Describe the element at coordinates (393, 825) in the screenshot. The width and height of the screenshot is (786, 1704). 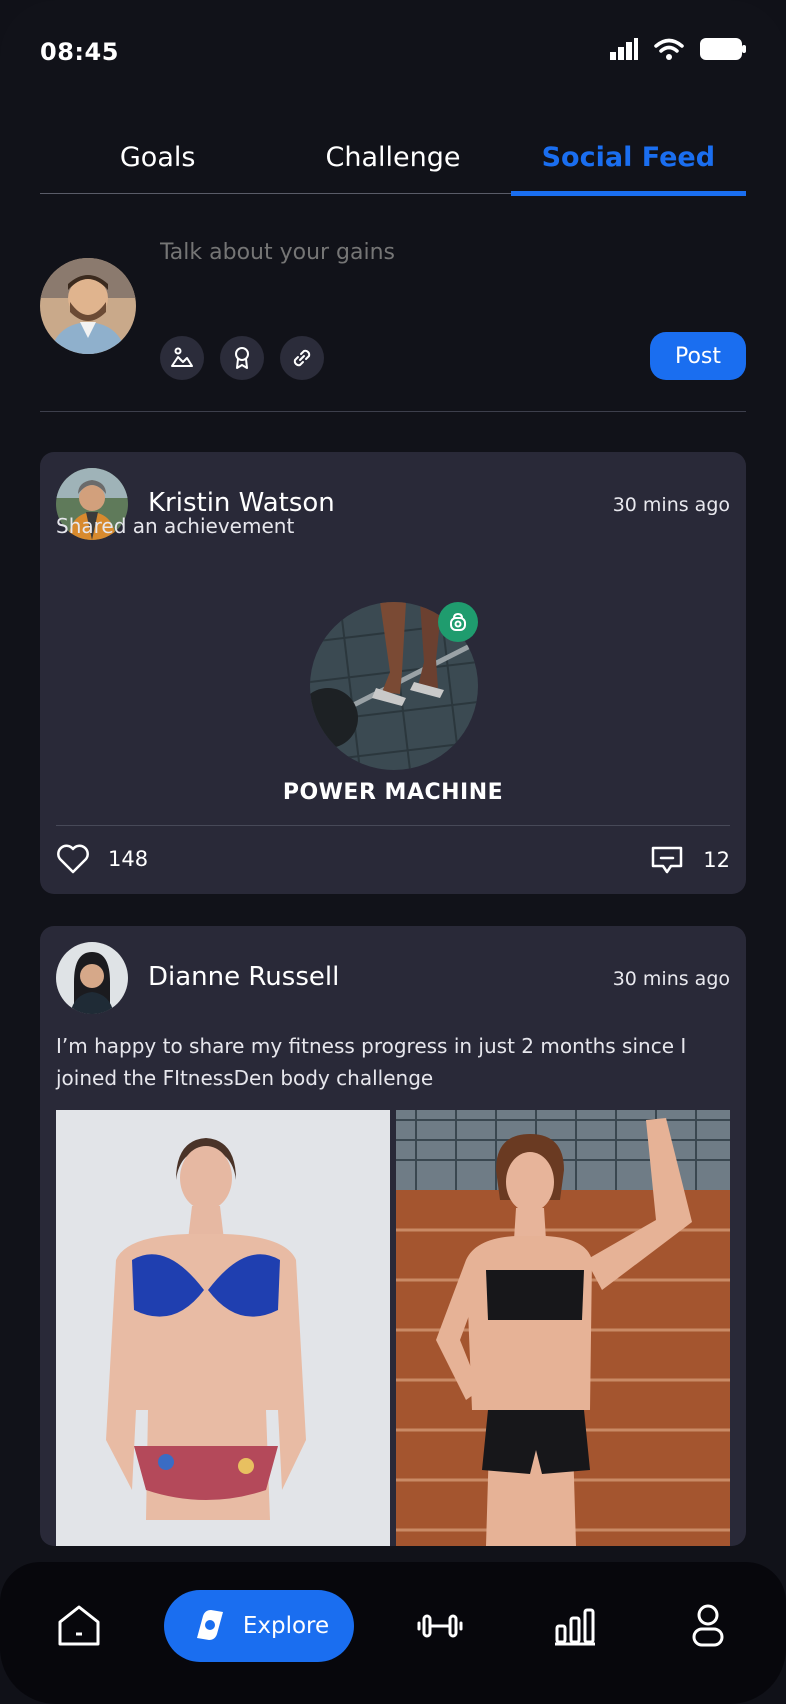
I see `card-divider` at that location.